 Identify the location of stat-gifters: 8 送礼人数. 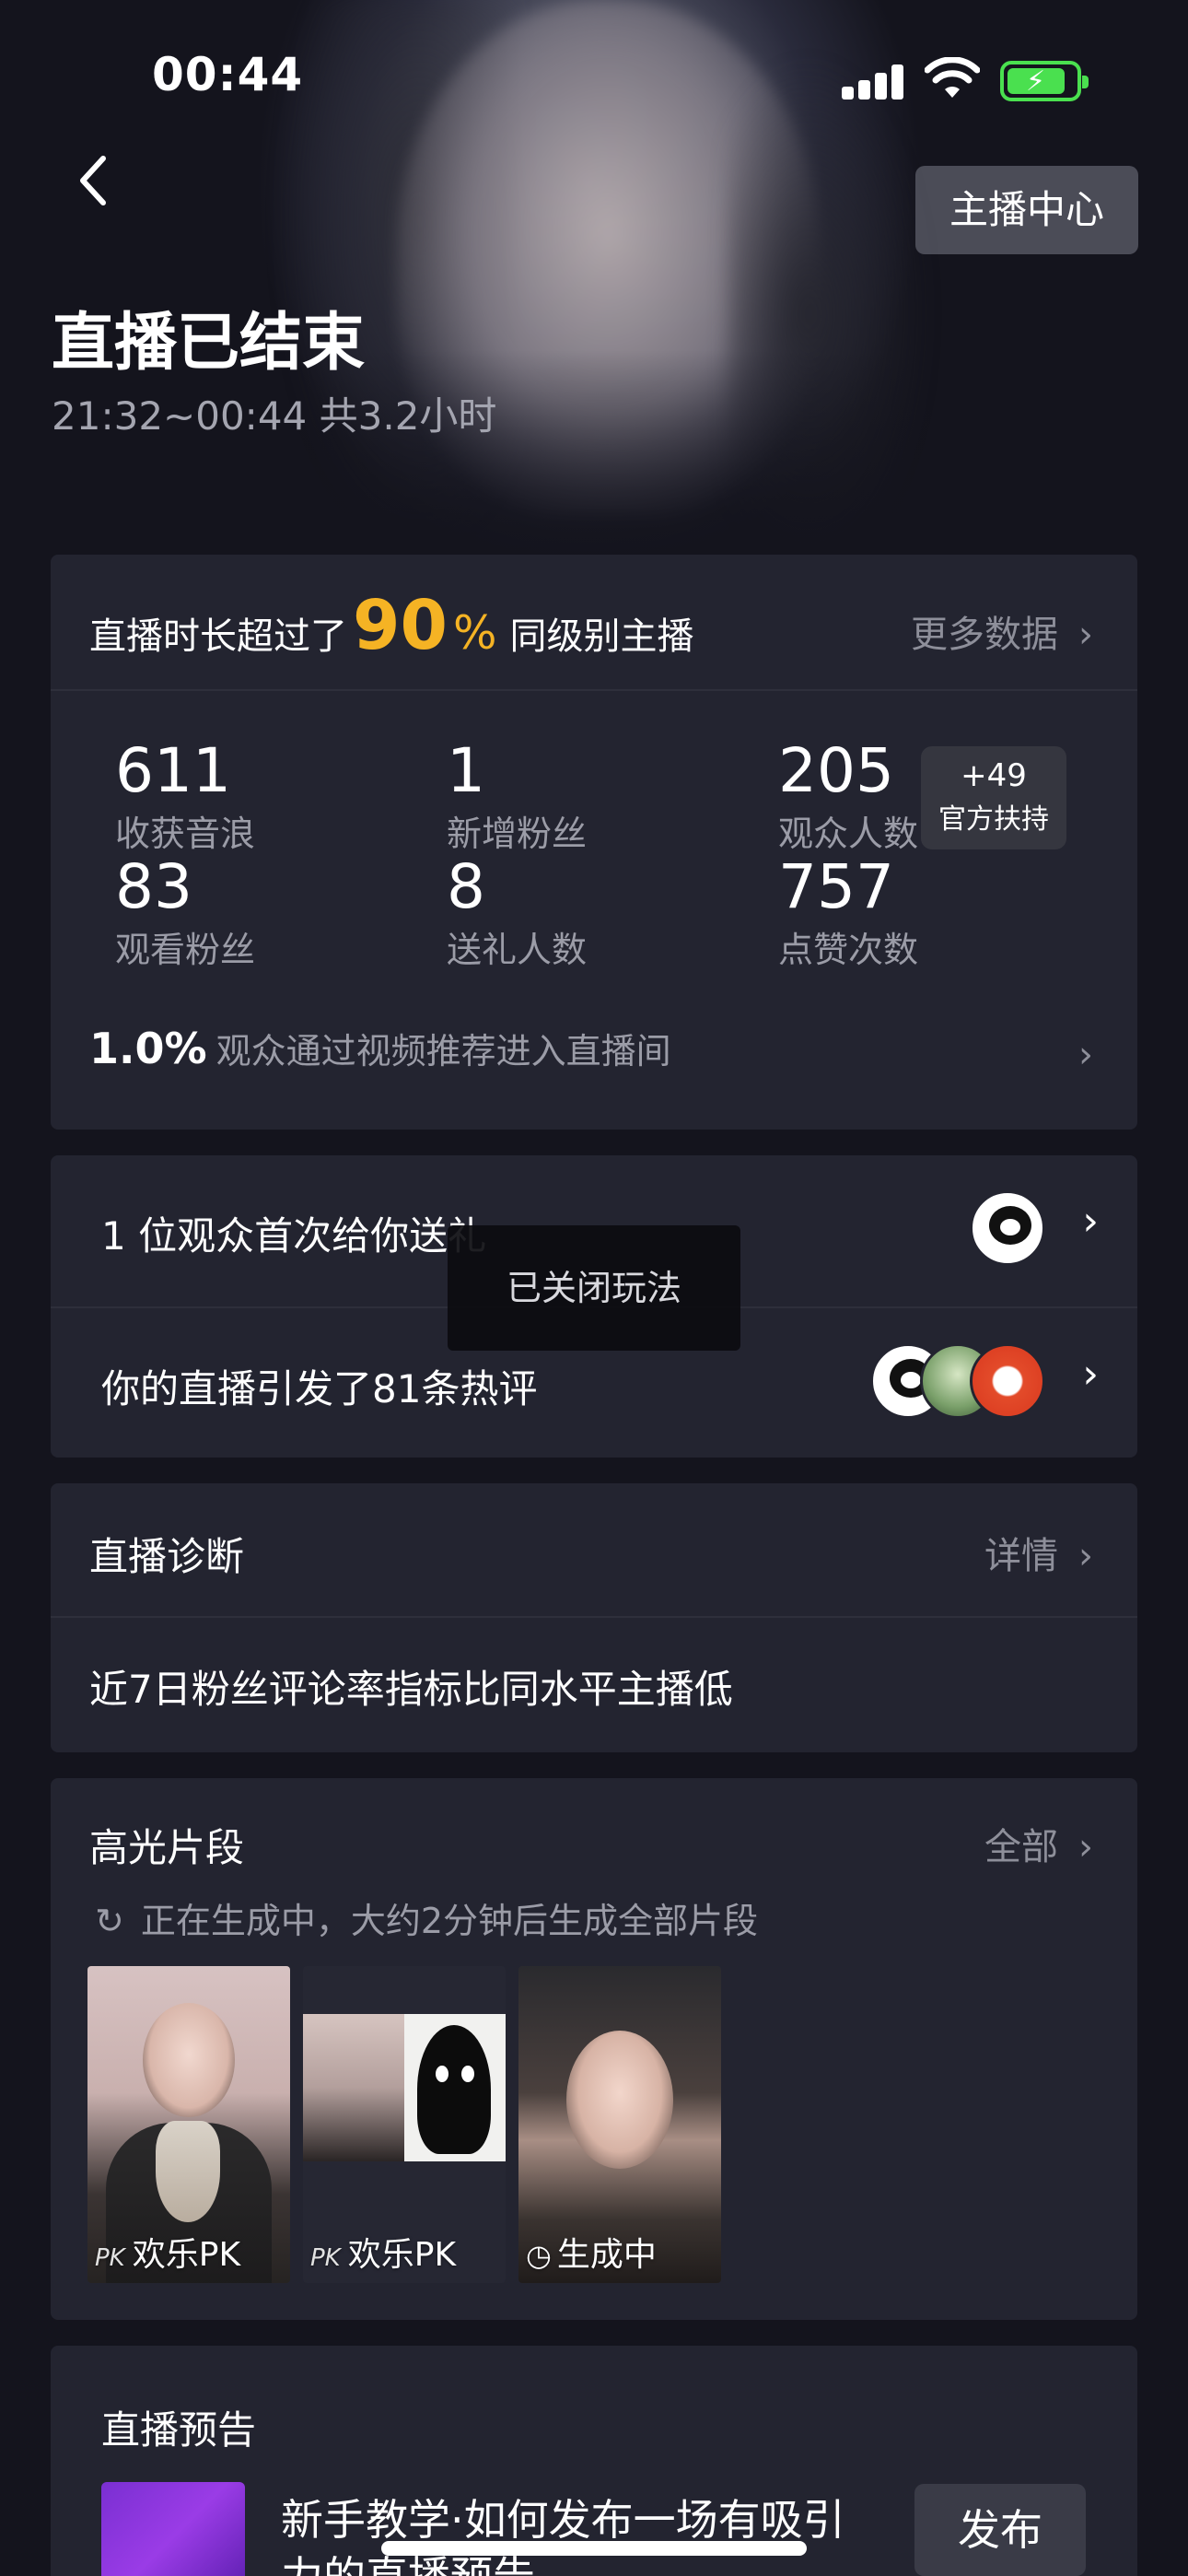
(517, 911).